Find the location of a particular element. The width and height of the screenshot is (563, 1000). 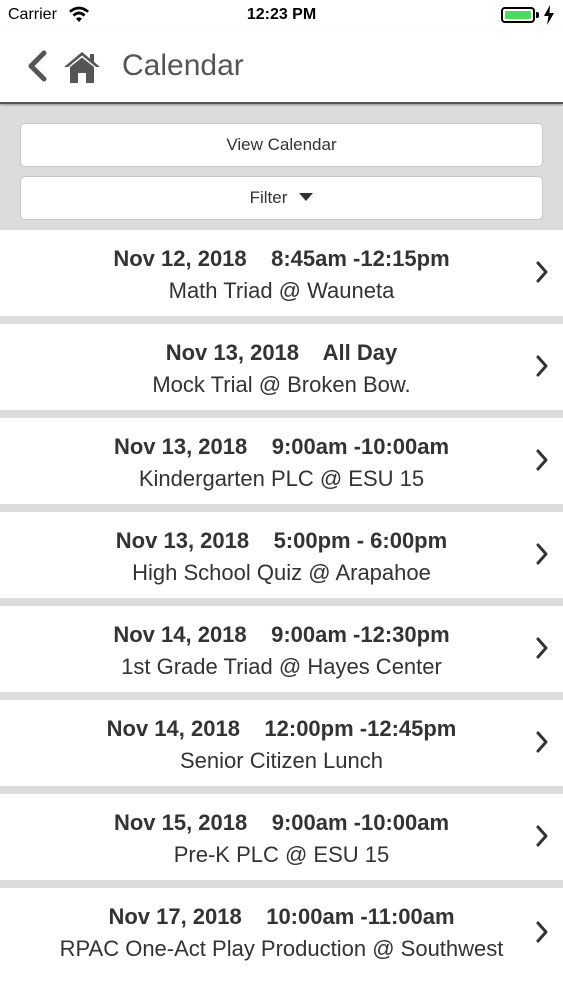

navigation-bar: Calendar is located at coordinates (281, 67).